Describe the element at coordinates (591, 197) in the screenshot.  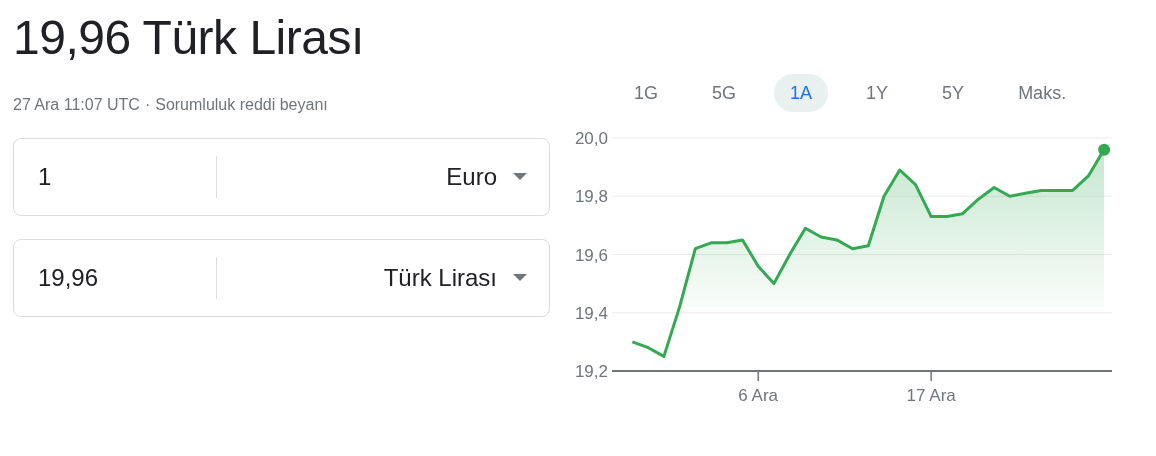
I see `y-axis-label: 19,8` at that location.